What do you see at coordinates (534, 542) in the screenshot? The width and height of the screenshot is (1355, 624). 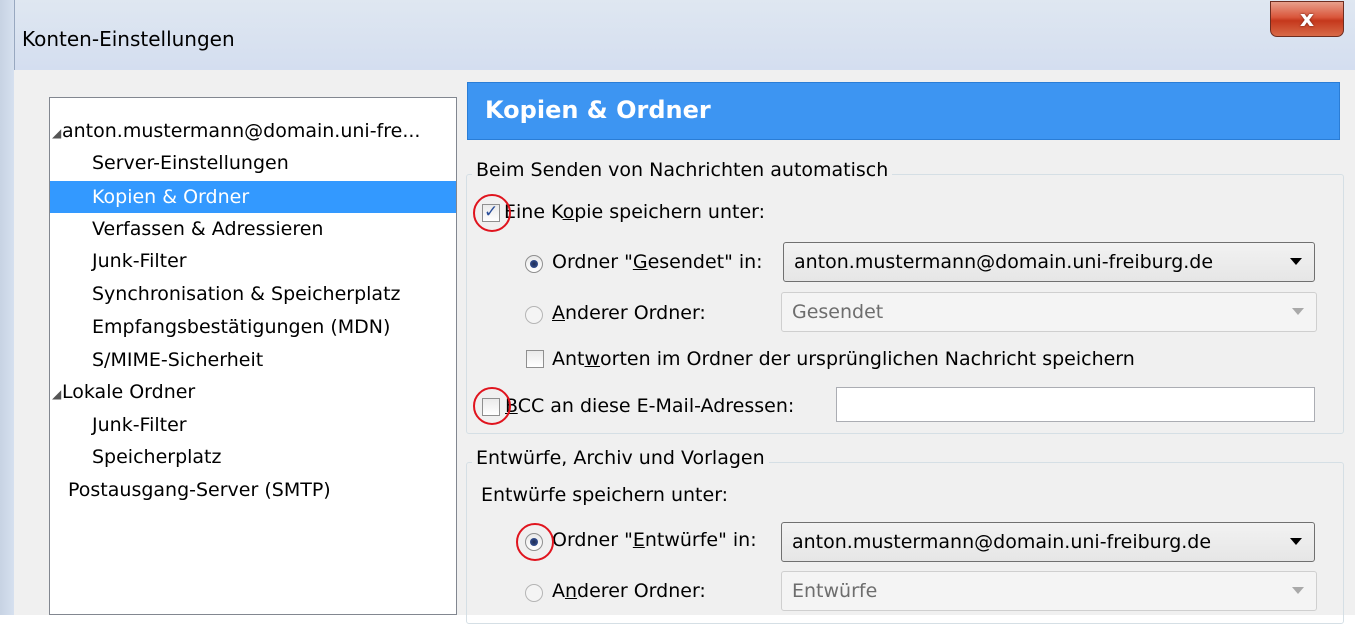 I see `drafts-folder-radio` at bounding box center [534, 542].